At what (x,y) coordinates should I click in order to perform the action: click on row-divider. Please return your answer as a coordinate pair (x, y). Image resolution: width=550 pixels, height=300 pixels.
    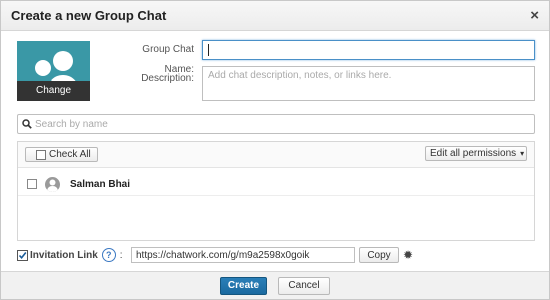
    Looking at the image, I should click on (276, 195).